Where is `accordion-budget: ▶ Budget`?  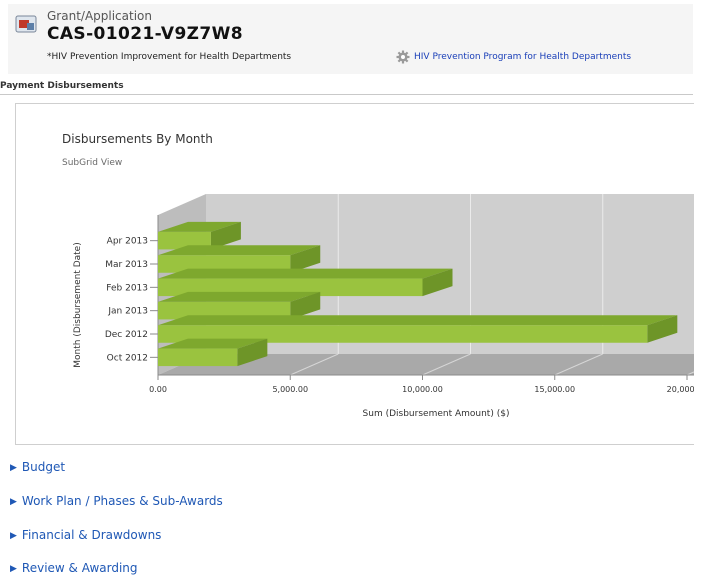
accordion-budget: ▶ Budget is located at coordinates (37, 467).